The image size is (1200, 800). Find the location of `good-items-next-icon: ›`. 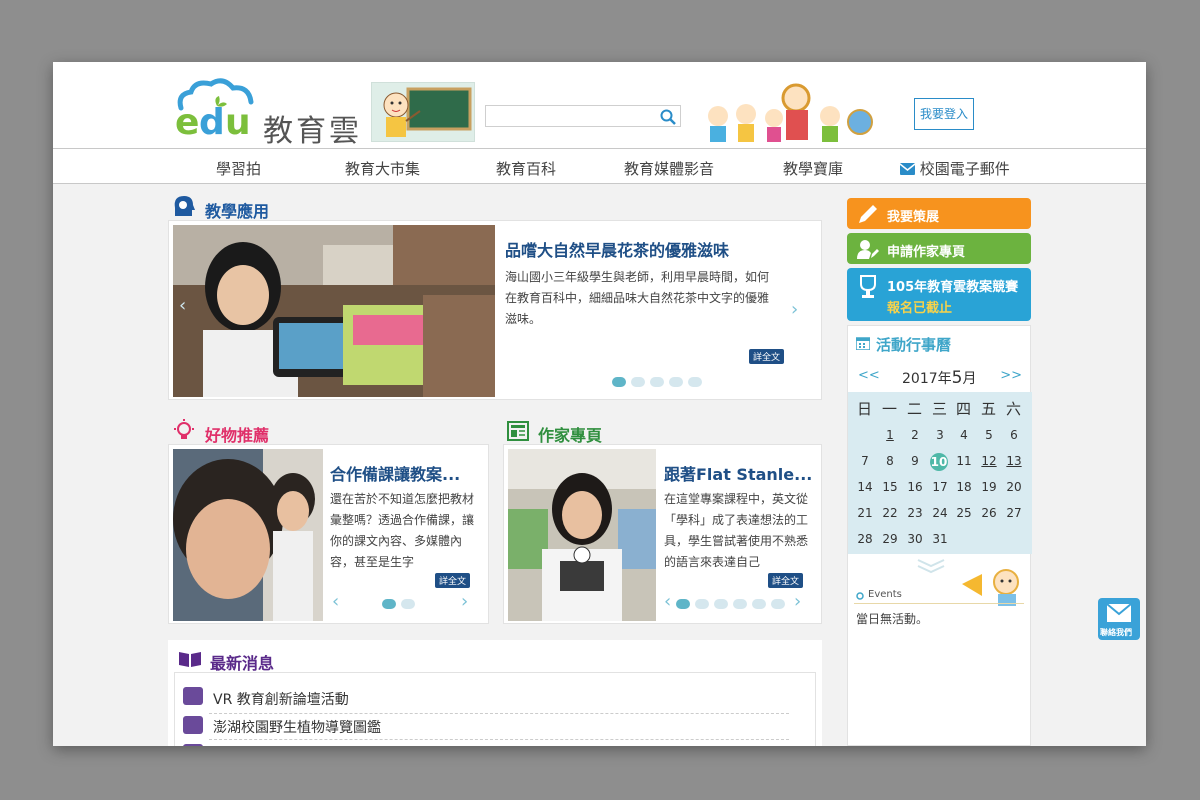

good-items-next-icon: › is located at coordinates (464, 601).